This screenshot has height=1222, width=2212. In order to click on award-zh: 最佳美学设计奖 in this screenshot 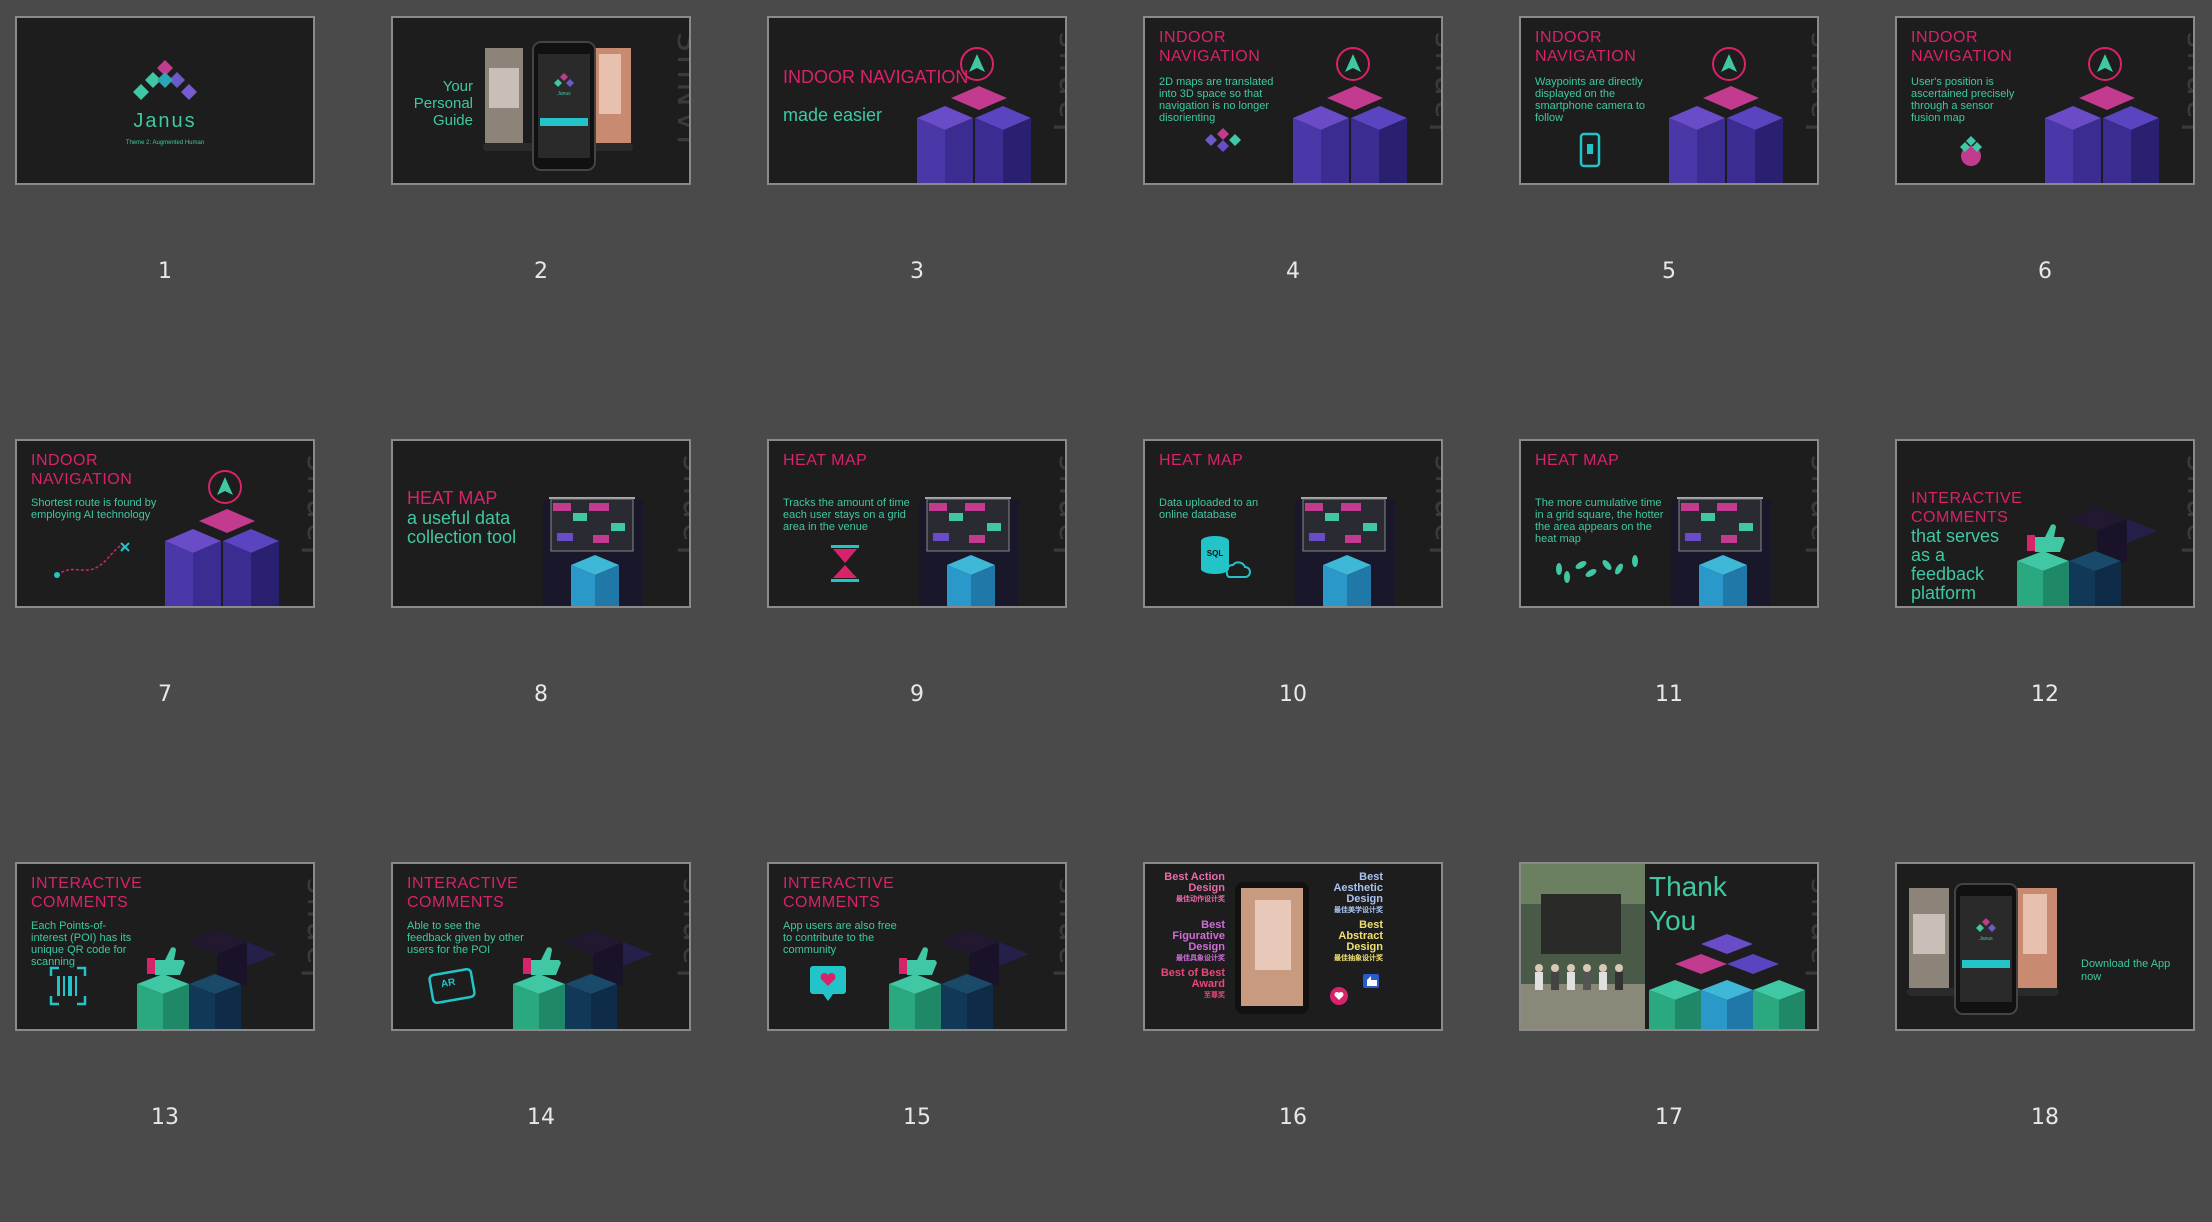, I will do `click(1358, 910)`.